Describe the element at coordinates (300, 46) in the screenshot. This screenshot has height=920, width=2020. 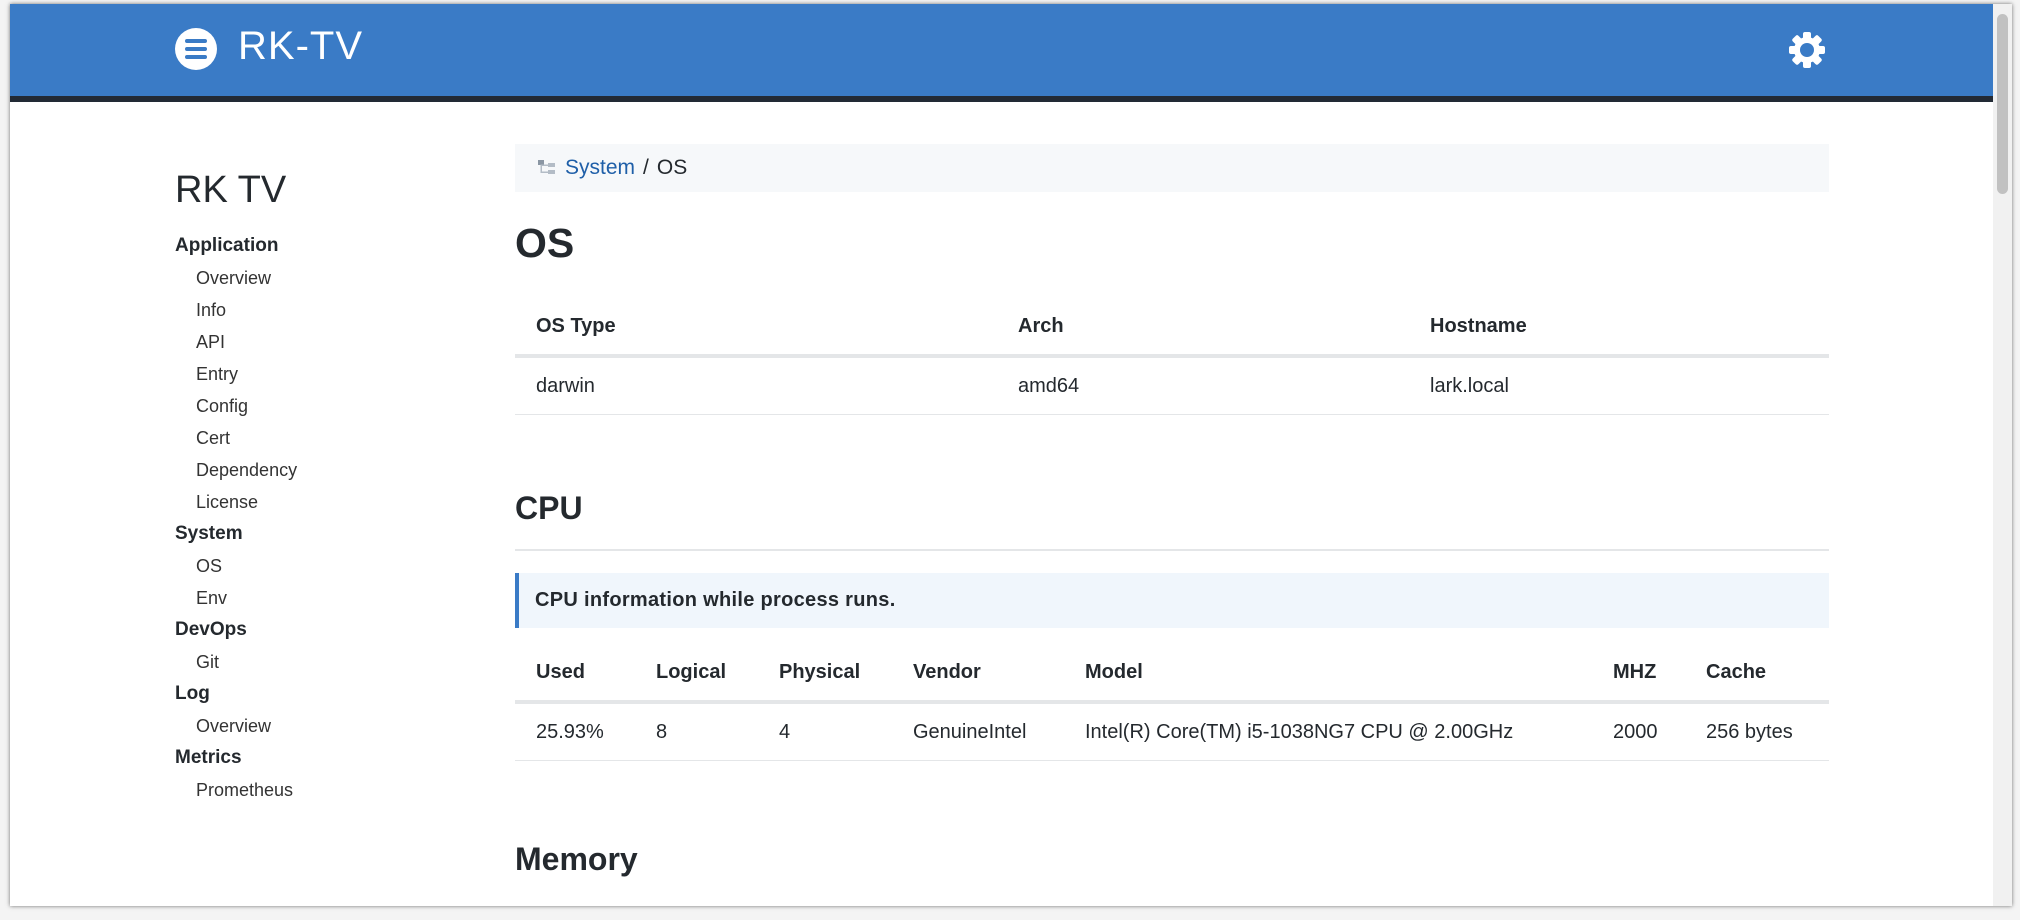
I see `brand-title: RK-TV` at that location.